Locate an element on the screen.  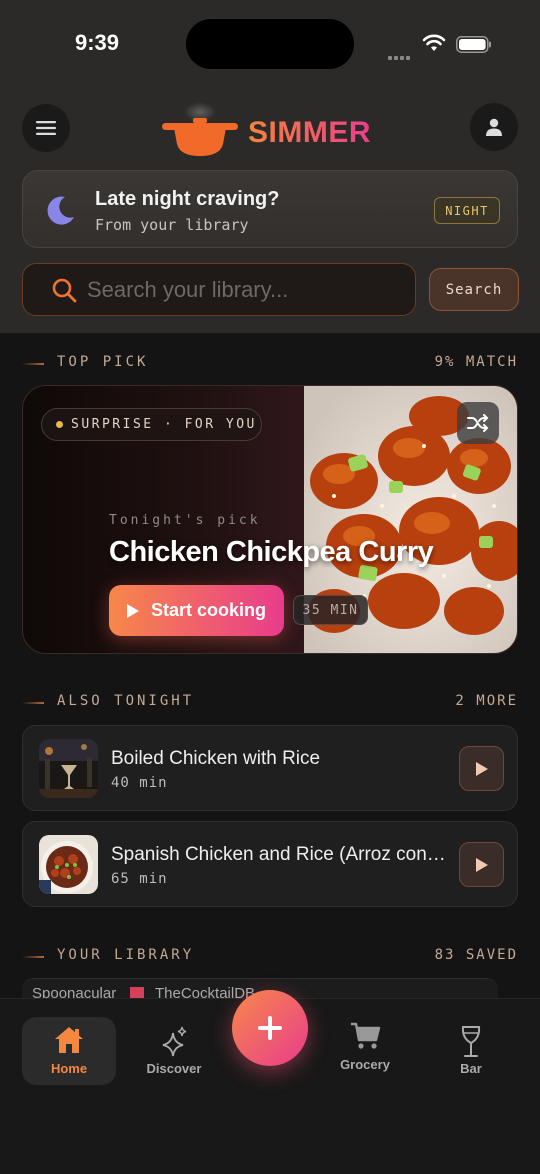
wifi-icon is located at coordinates (434, 42).